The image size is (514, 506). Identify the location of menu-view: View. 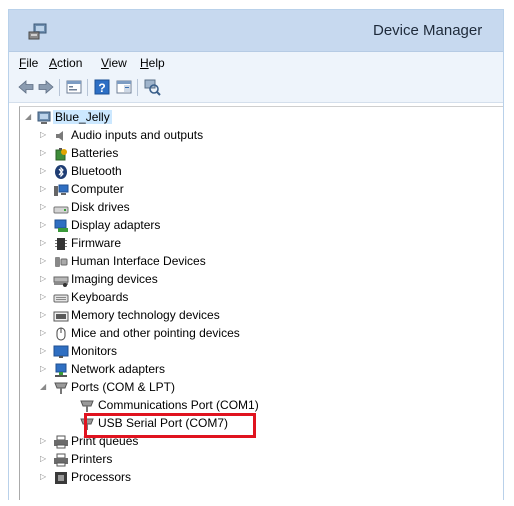
(114, 63).